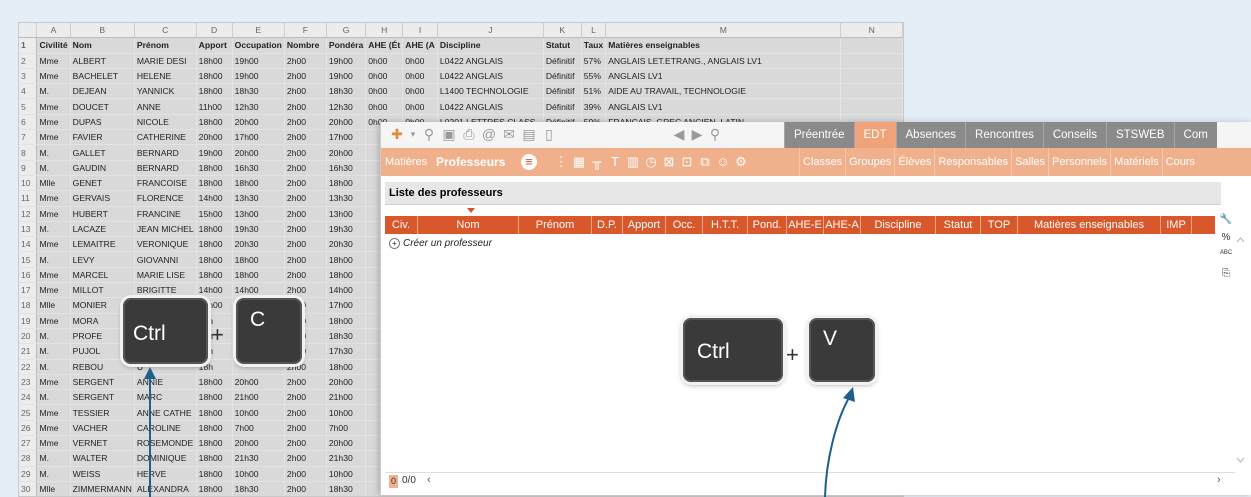 The image size is (1251, 497). I want to click on arrows-overlay, so click(499, 432).